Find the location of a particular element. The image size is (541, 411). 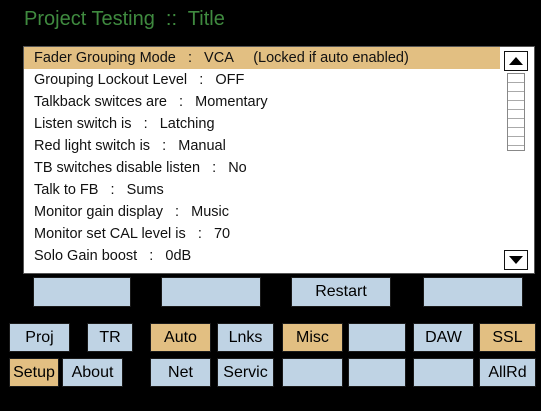

tab-about: About is located at coordinates (92, 372).